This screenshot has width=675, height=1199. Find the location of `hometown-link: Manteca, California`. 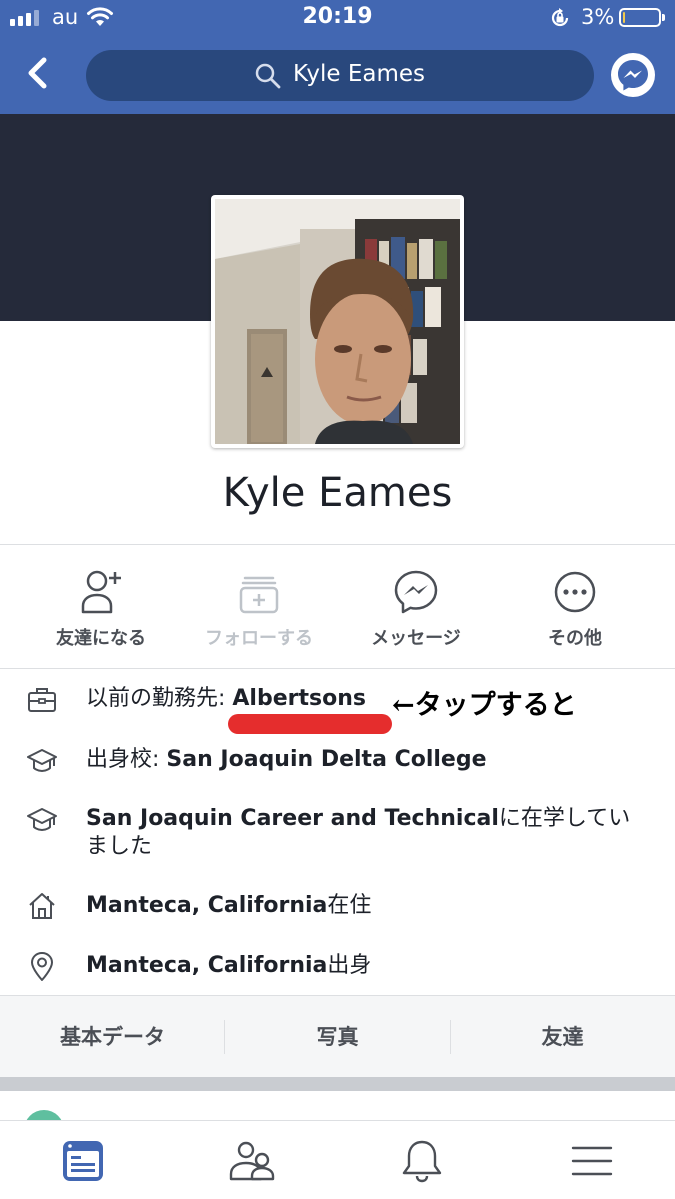

hometown-link: Manteca, California is located at coordinates (206, 965).